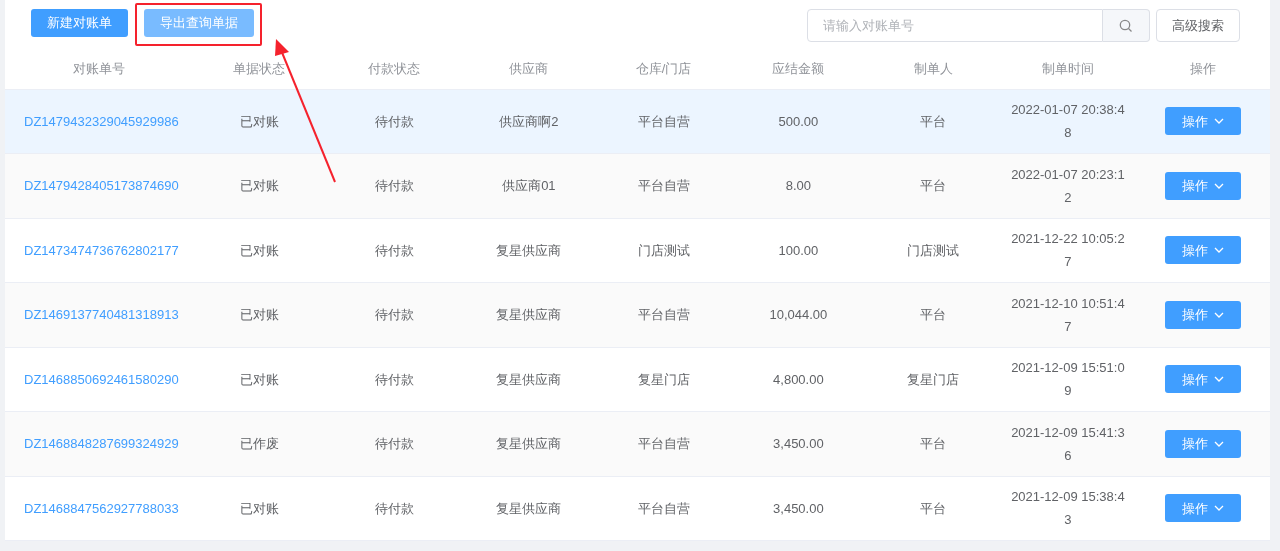 The width and height of the screenshot is (1280, 551). Describe the element at coordinates (1068, 251) in the screenshot. I see `table-cell-text: 2021-12-22 10:05:27` at that location.